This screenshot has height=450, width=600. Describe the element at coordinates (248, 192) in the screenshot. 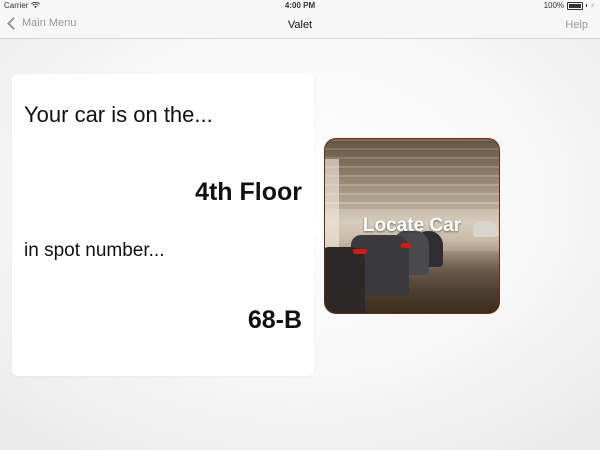

I see `floor-value: 4th Floor` at that location.